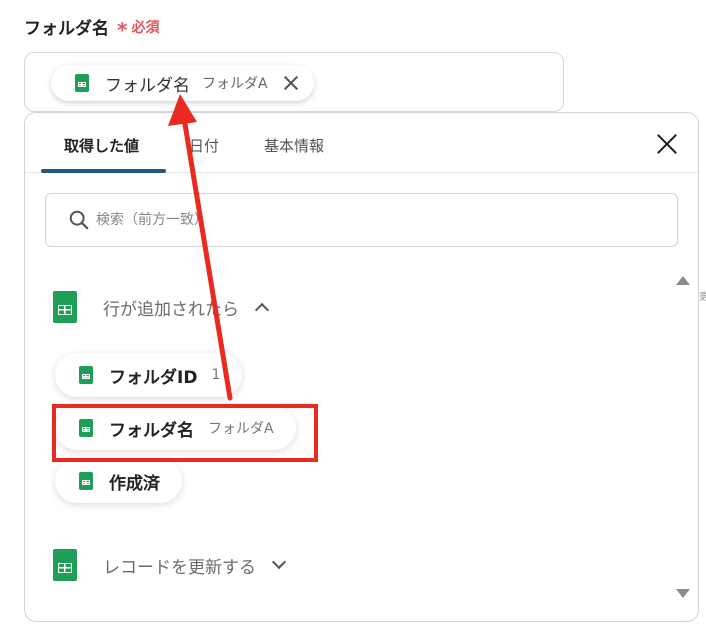  What do you see at coordinates (702, 297) in the screenshot?
I see `clipped-edge-text: 更` at bounding box center [702, 297].